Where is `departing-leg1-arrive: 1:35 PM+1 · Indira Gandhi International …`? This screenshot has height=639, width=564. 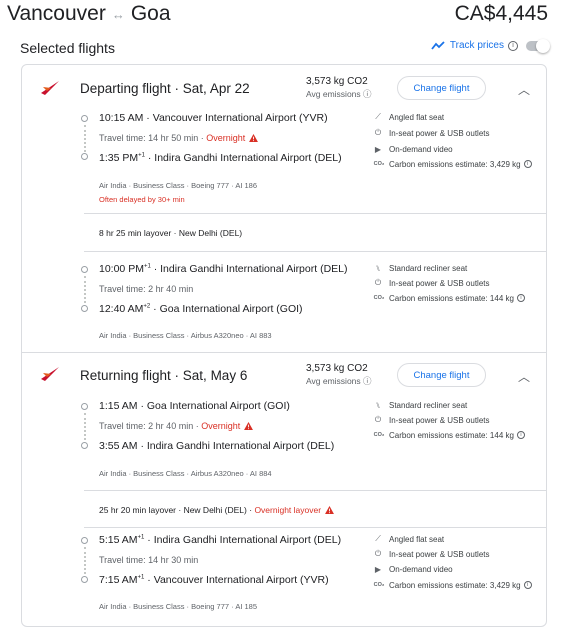 departing-leg1-arrive: 1:35 PM+1 · Indira Gandhi International … is located at coordinates (220, 158).